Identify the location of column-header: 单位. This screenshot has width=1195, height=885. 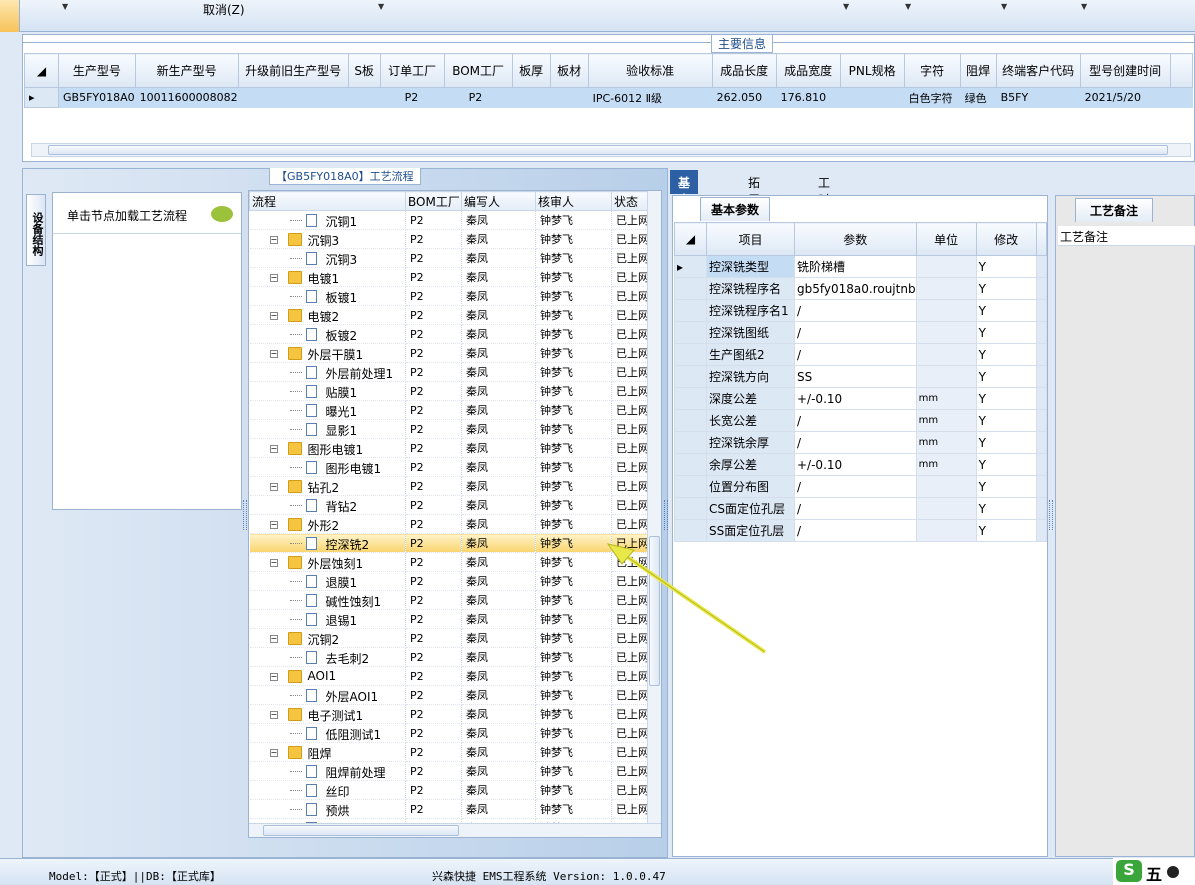
(946, 239).